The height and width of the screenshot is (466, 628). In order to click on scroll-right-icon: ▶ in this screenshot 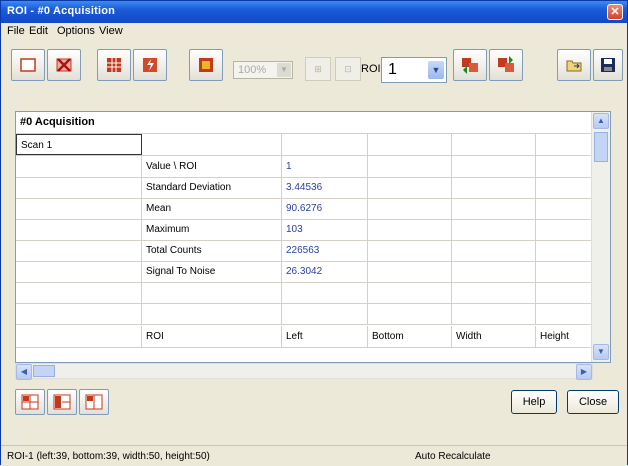, I will do `click(584, 372)`.